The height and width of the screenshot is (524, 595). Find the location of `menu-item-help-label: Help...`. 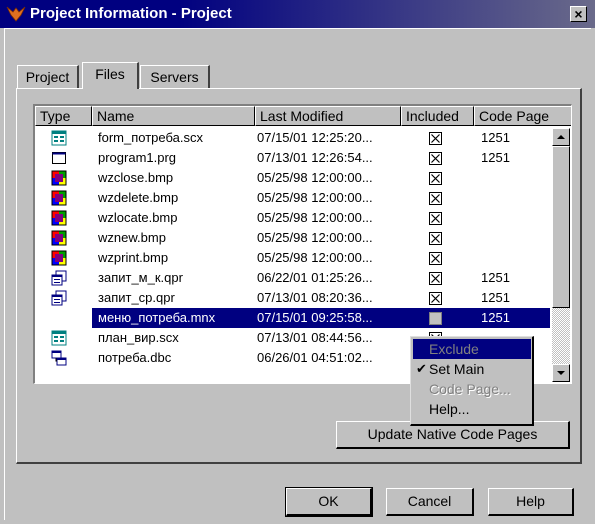

menu-item-help-label: Help... is located at coordinates (449, 409).